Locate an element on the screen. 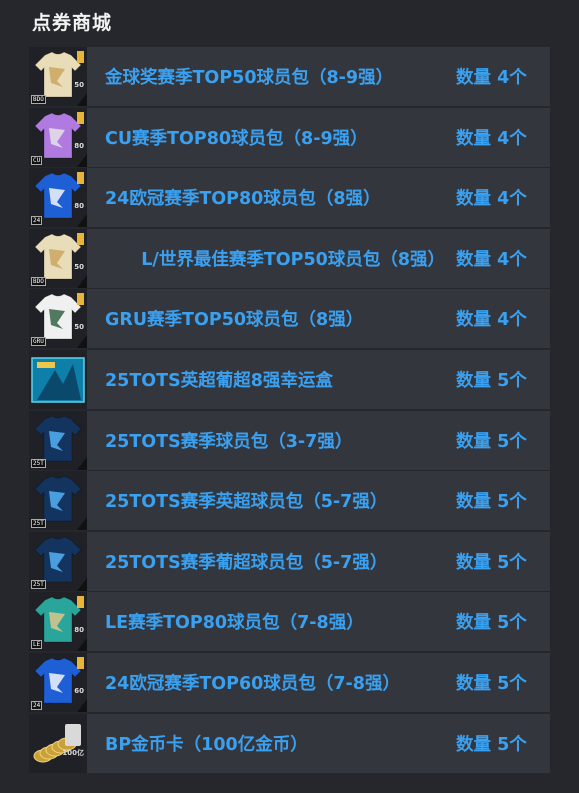 This screenshot has width=579, height=793. item-value-label: 100亿 is located at coordinates (73, 752).